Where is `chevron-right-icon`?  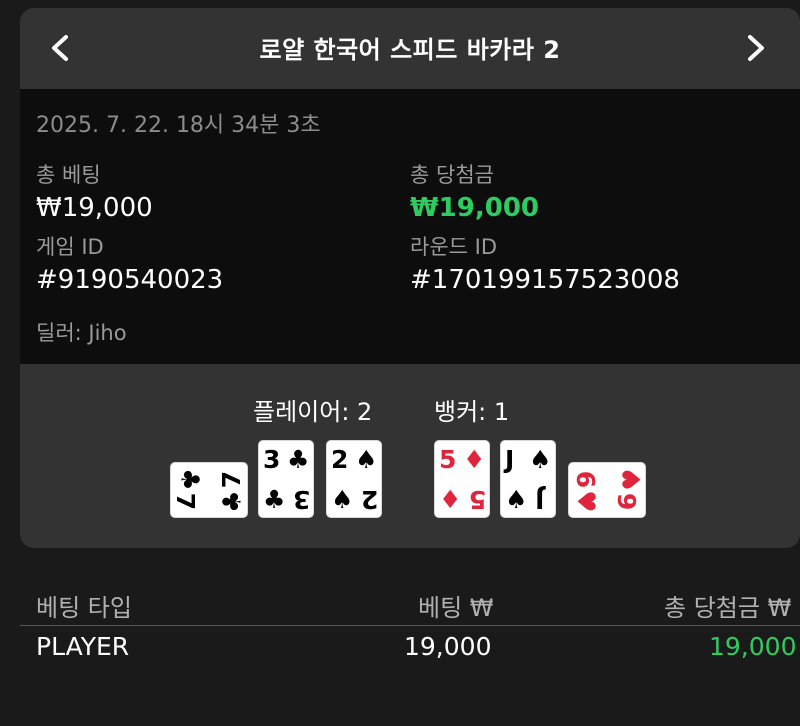
chevron-right-icon is located at coordinates (756, 48).